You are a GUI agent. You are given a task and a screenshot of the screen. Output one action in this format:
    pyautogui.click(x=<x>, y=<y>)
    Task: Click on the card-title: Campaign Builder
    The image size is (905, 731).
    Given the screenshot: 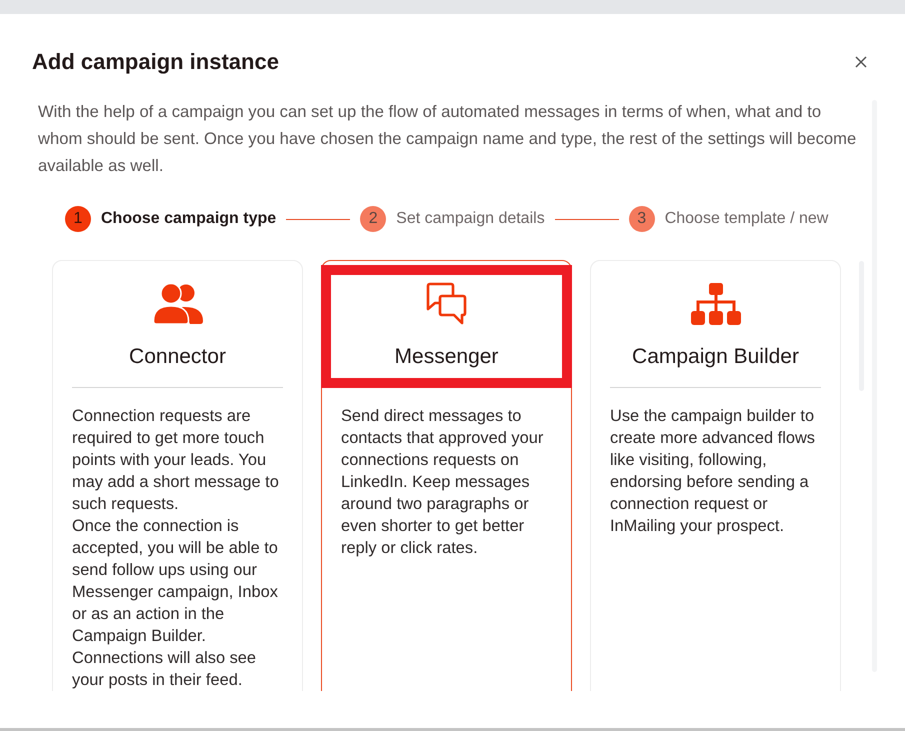 What is the action you would take?
    pyautogui.click(x=715, y=357)
    